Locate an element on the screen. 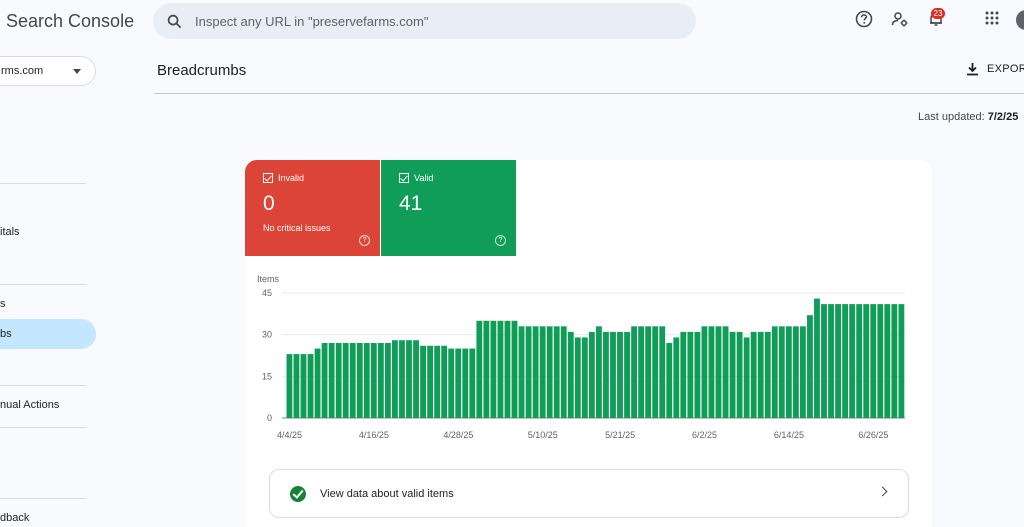 The width and height of the screenshot is (1024, 527). sidebar-item-breadcrumbs: bs is located at coordinates (48, 334).